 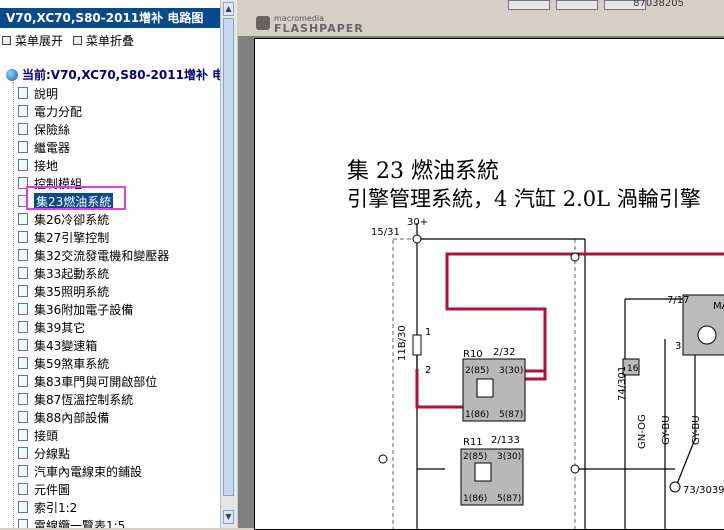 I want to click on tree-item: 集33起動系統, so click(x=63, y=273).